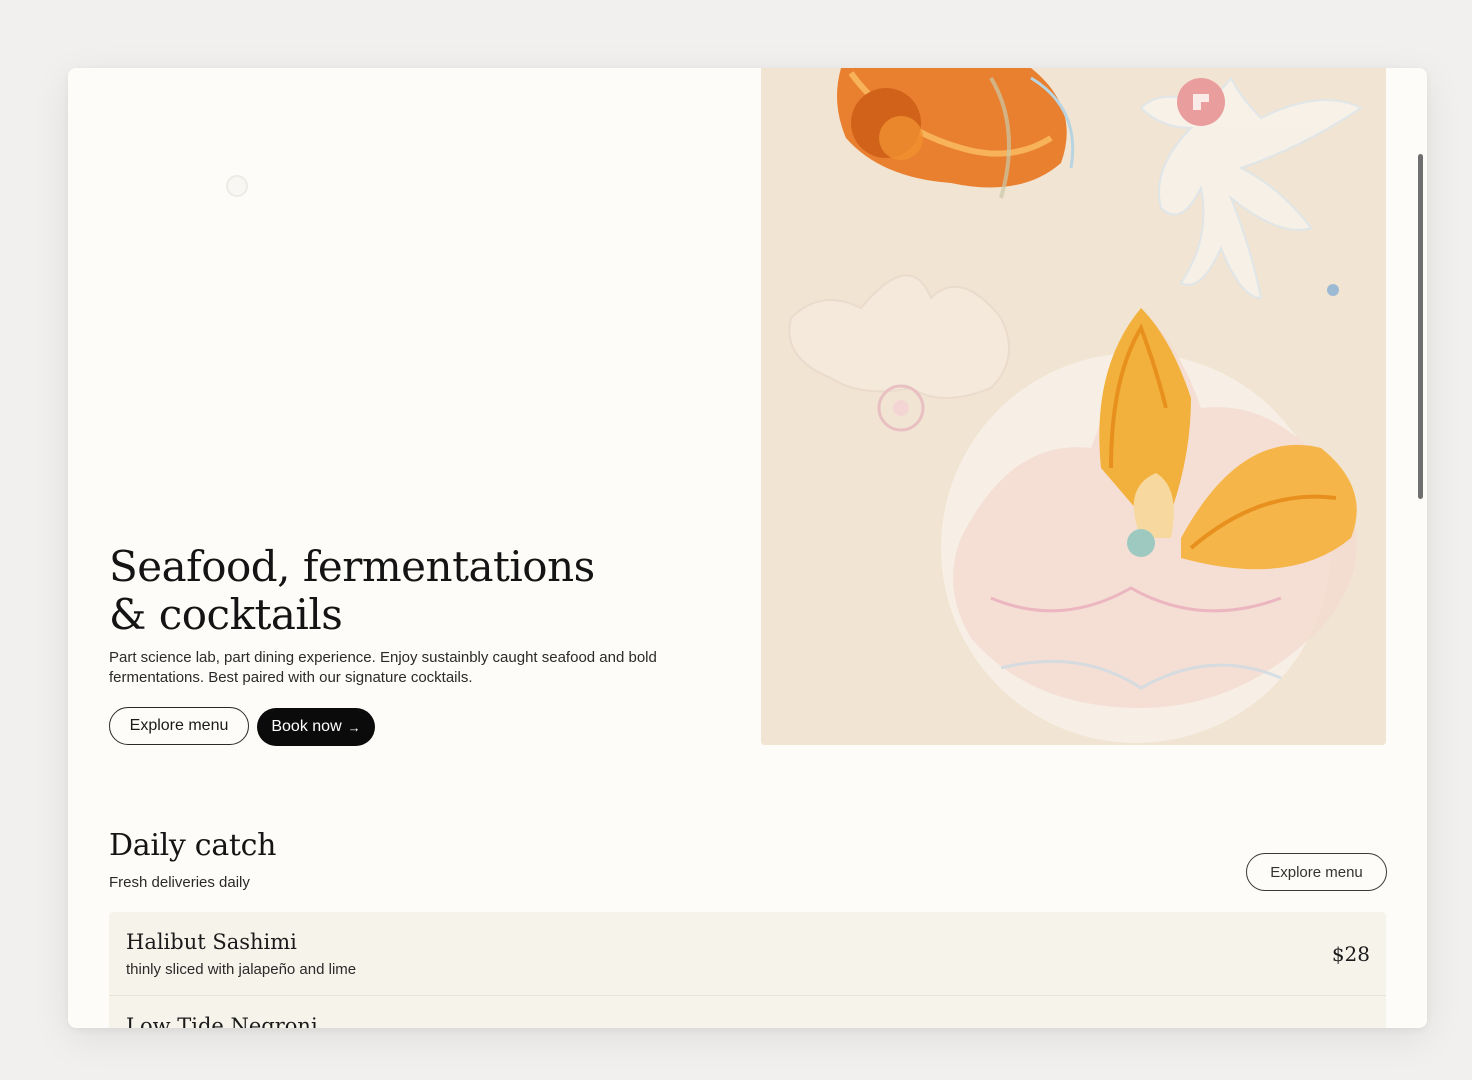 This screenshot has width=1472, height=1080. Describe the element at coordinates (1420, 326) in the screenshot. I see `scrollbar-thumb` at that location.